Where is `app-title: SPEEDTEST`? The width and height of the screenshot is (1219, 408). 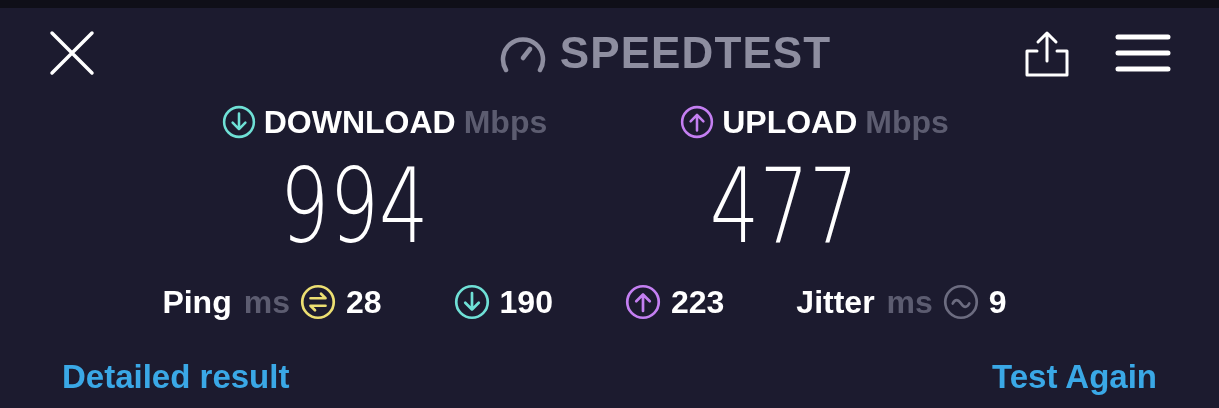 app-title: SPEEDTEST is located at coordinates (695, 53).